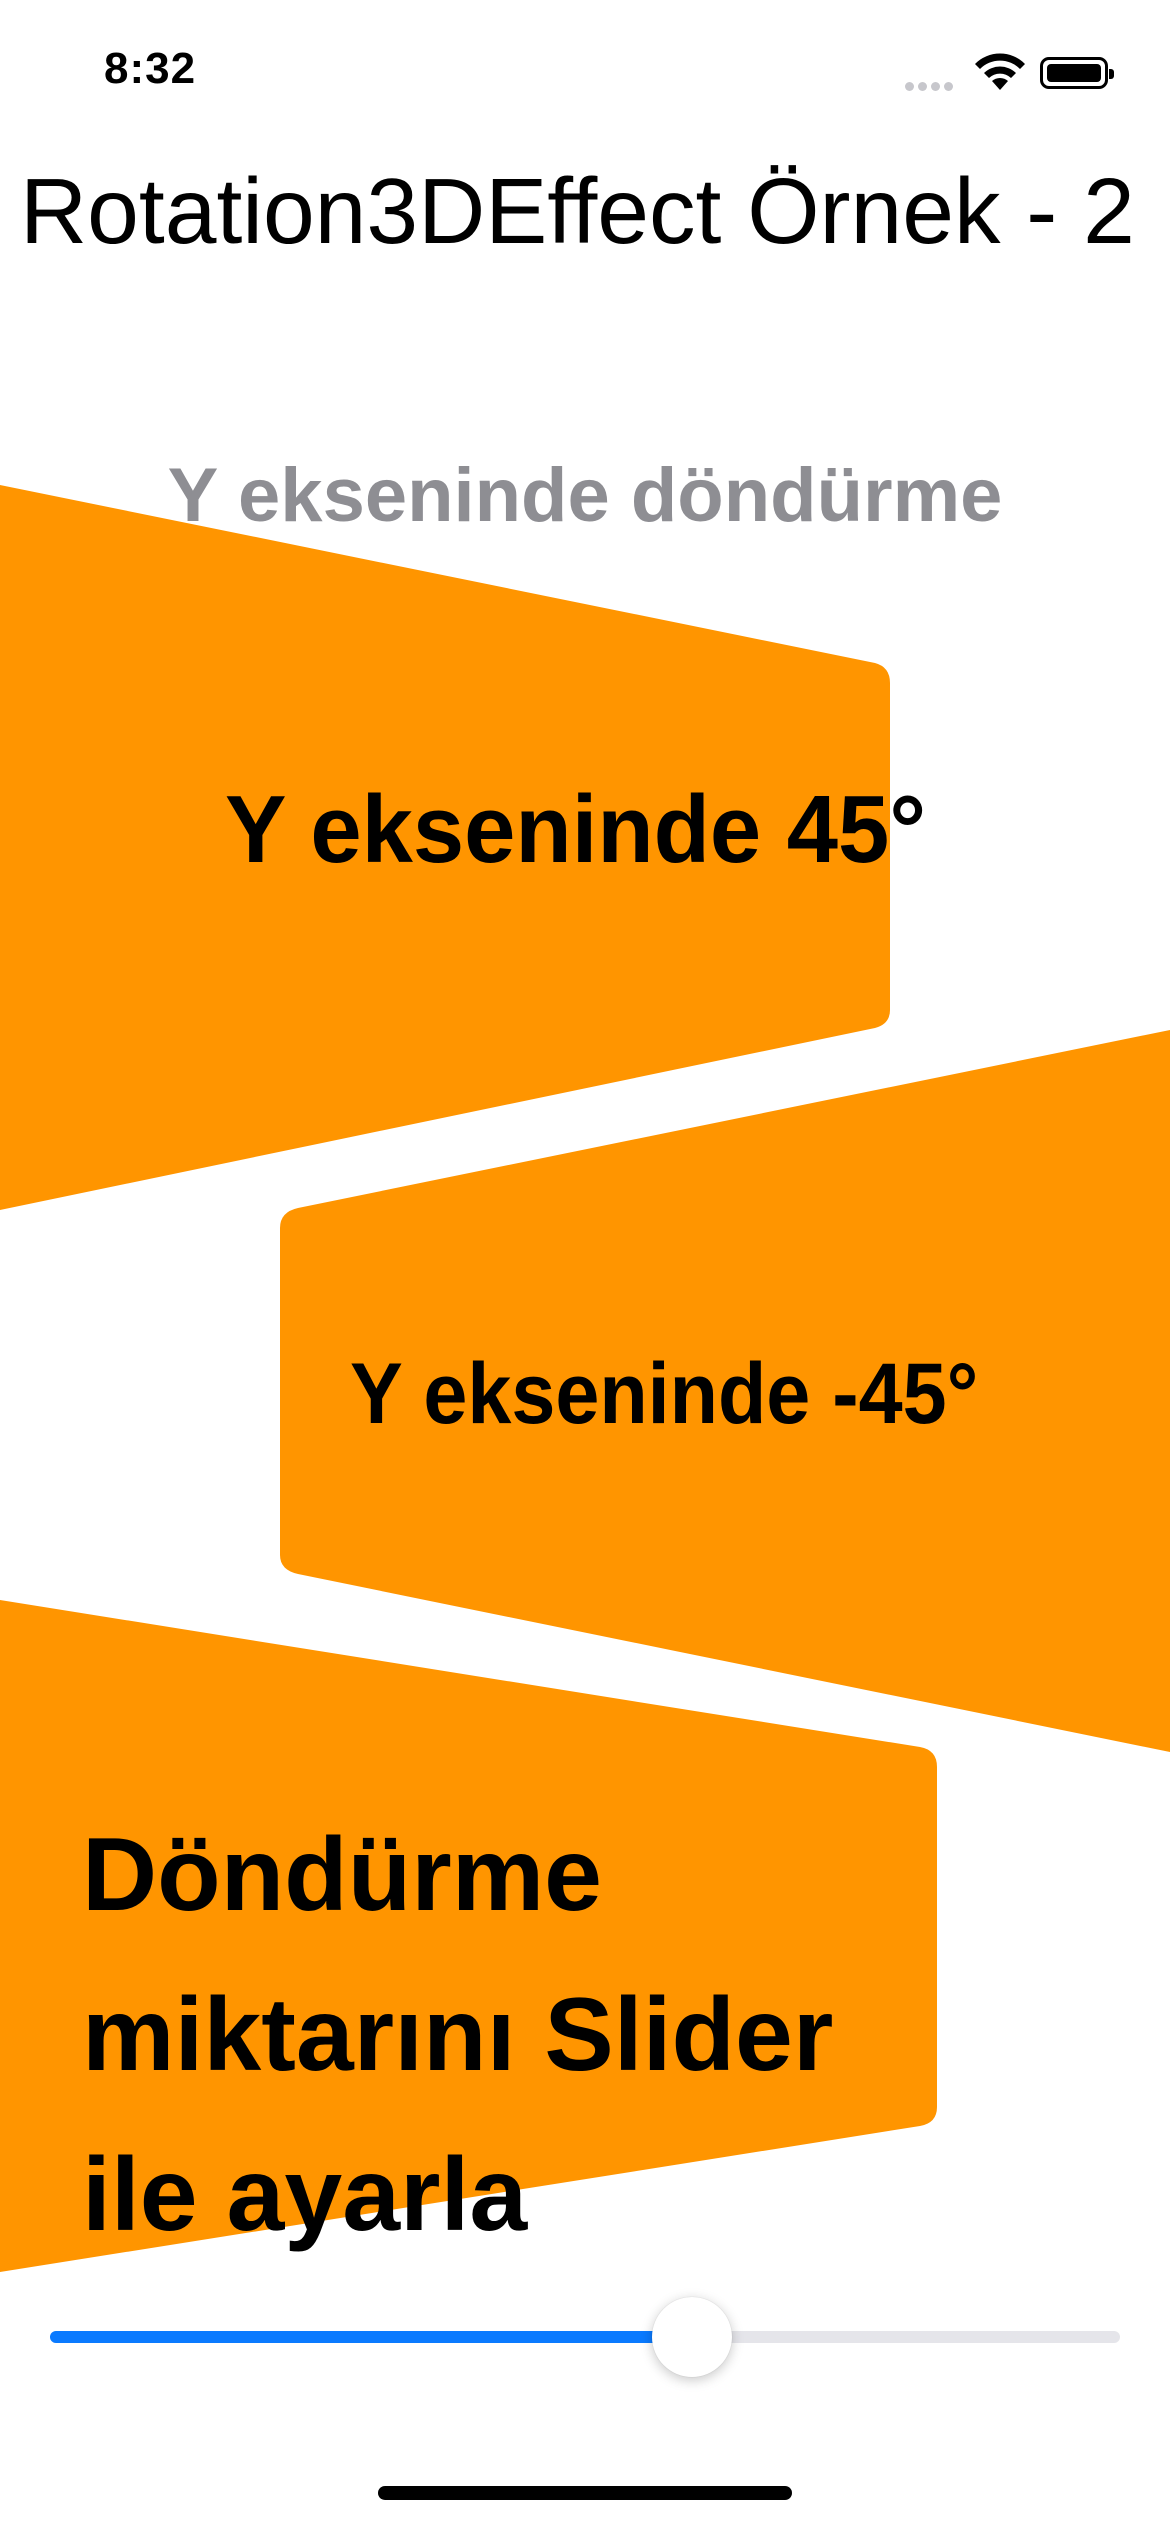 This screenshot has height=2532, width=1170. I want to click on rotation-slider, so click(585, 2337).